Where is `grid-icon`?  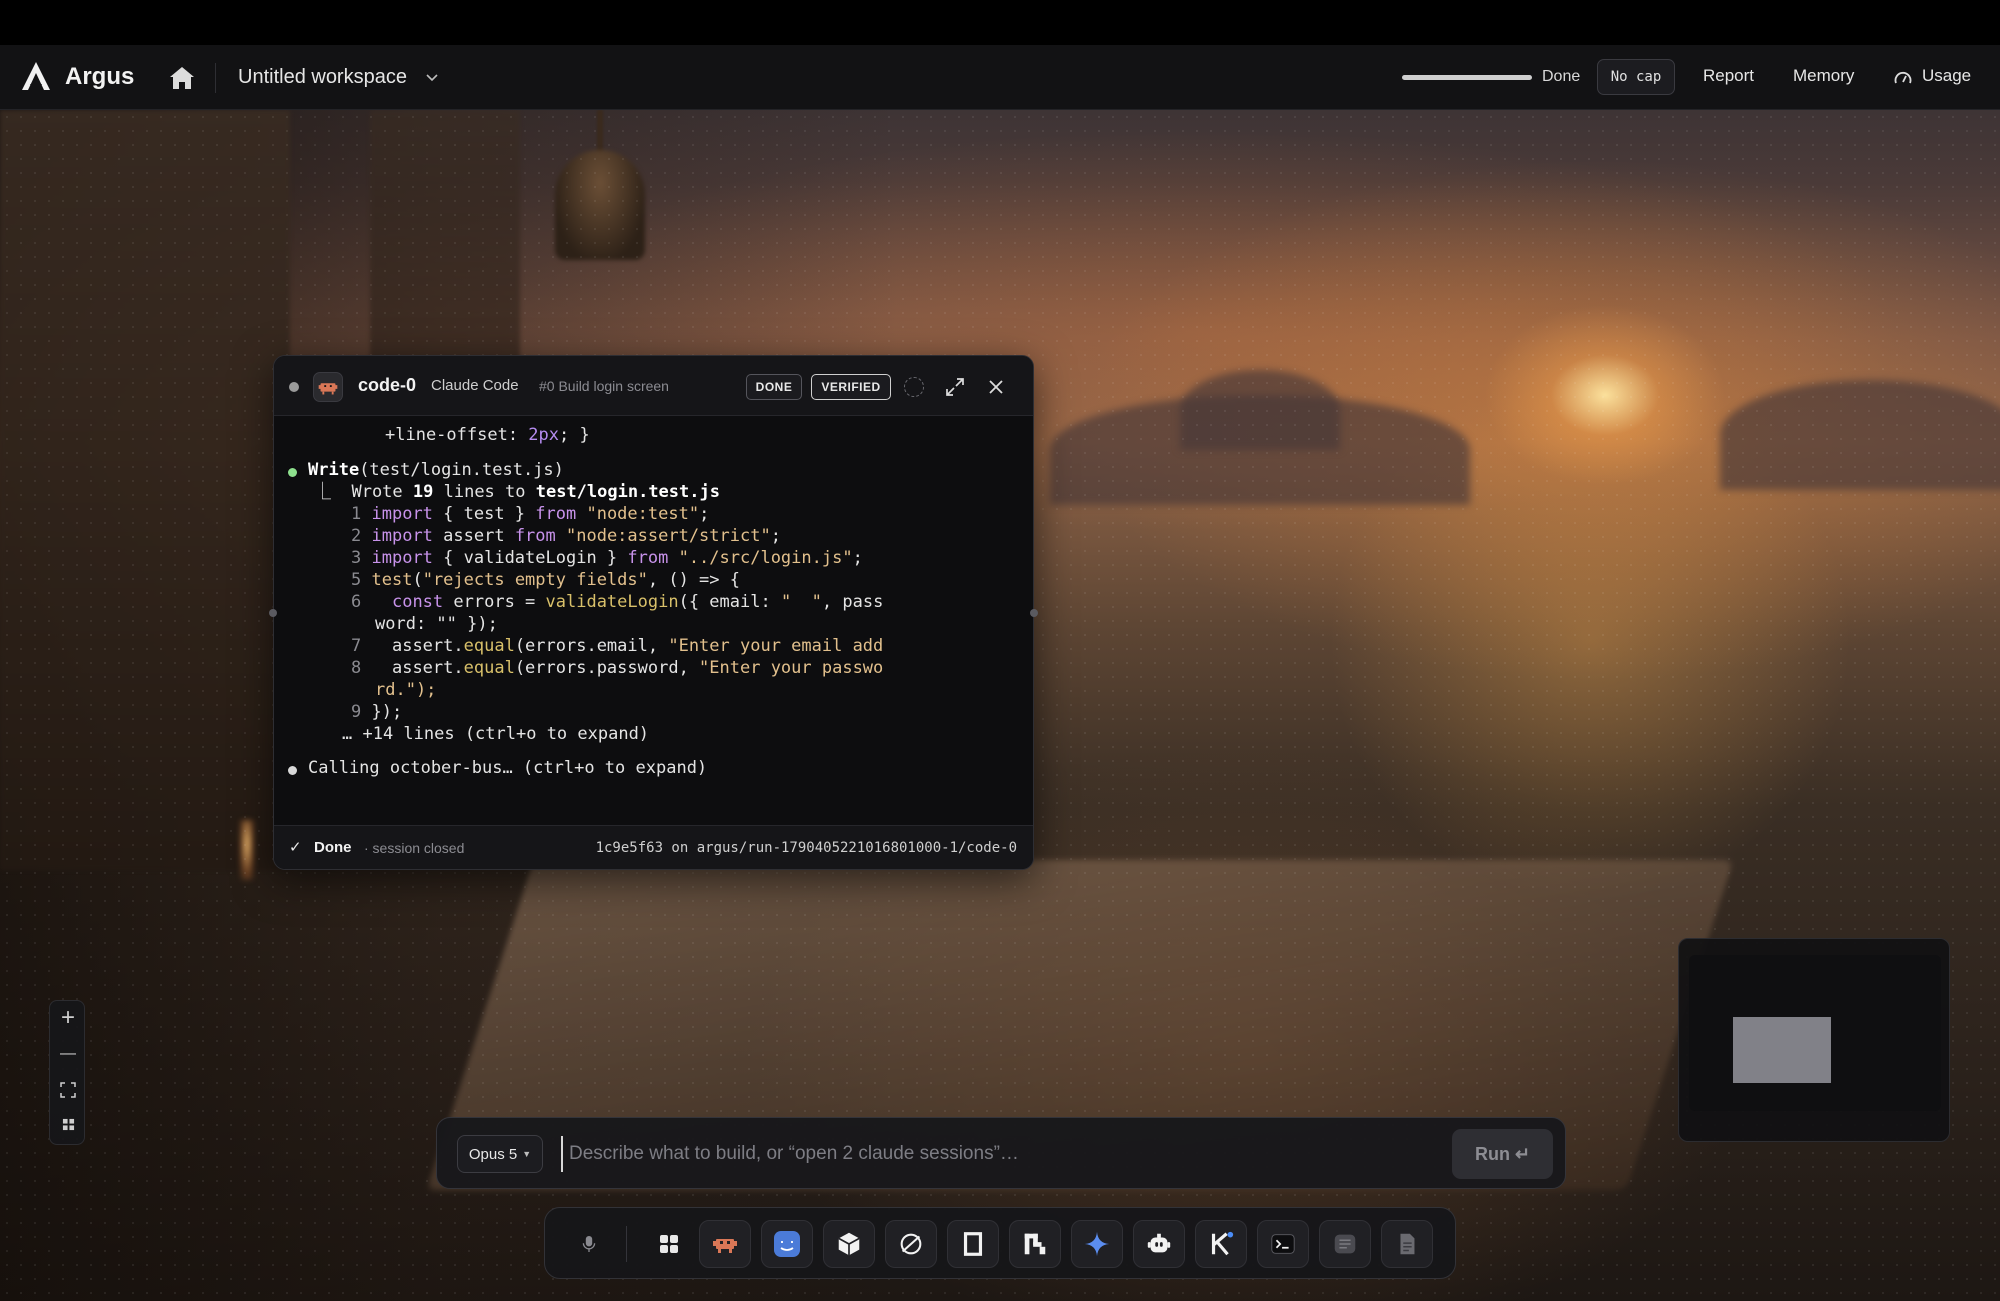 grid-icon is located at coordinates (68, 1124).